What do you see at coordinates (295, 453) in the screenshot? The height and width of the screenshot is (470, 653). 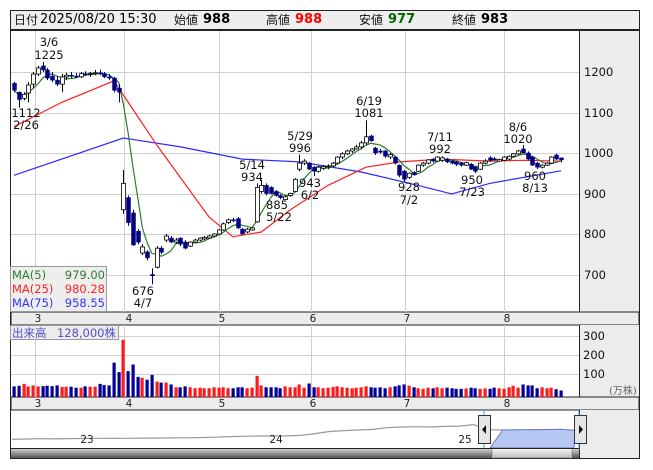 I see `navigator-scrollbar` at bounding box center [295, 453].